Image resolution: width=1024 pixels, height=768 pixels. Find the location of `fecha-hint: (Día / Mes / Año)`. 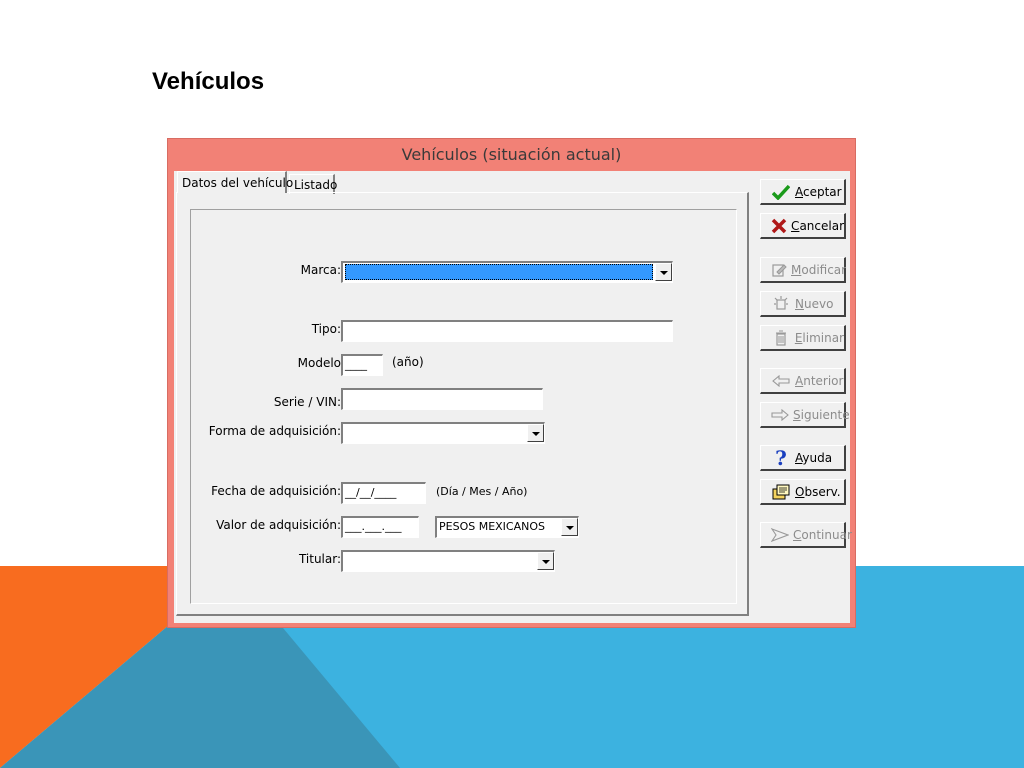

fecha-hint: (Día / Mes / Año) is located at coordinates (482, 491).